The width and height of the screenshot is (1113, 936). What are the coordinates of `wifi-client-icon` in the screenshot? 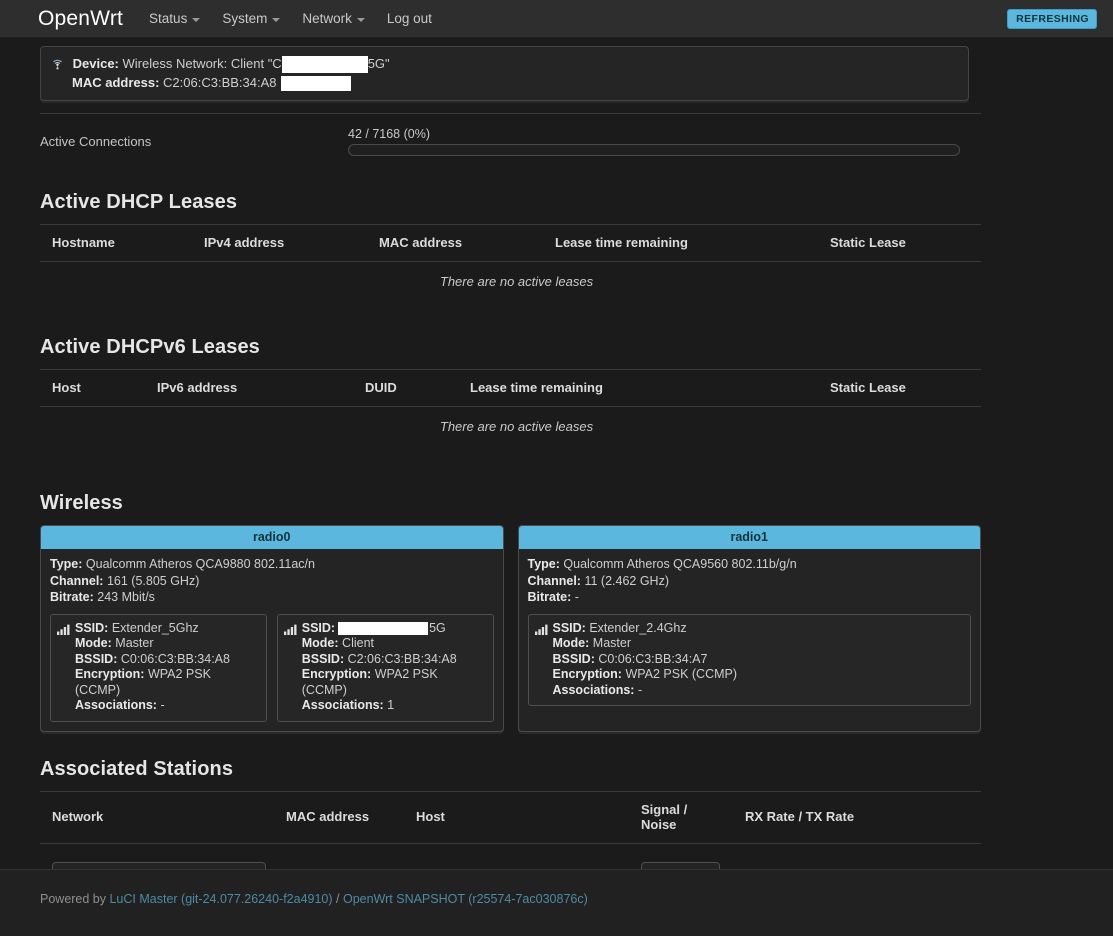 It's located at (57, 65).